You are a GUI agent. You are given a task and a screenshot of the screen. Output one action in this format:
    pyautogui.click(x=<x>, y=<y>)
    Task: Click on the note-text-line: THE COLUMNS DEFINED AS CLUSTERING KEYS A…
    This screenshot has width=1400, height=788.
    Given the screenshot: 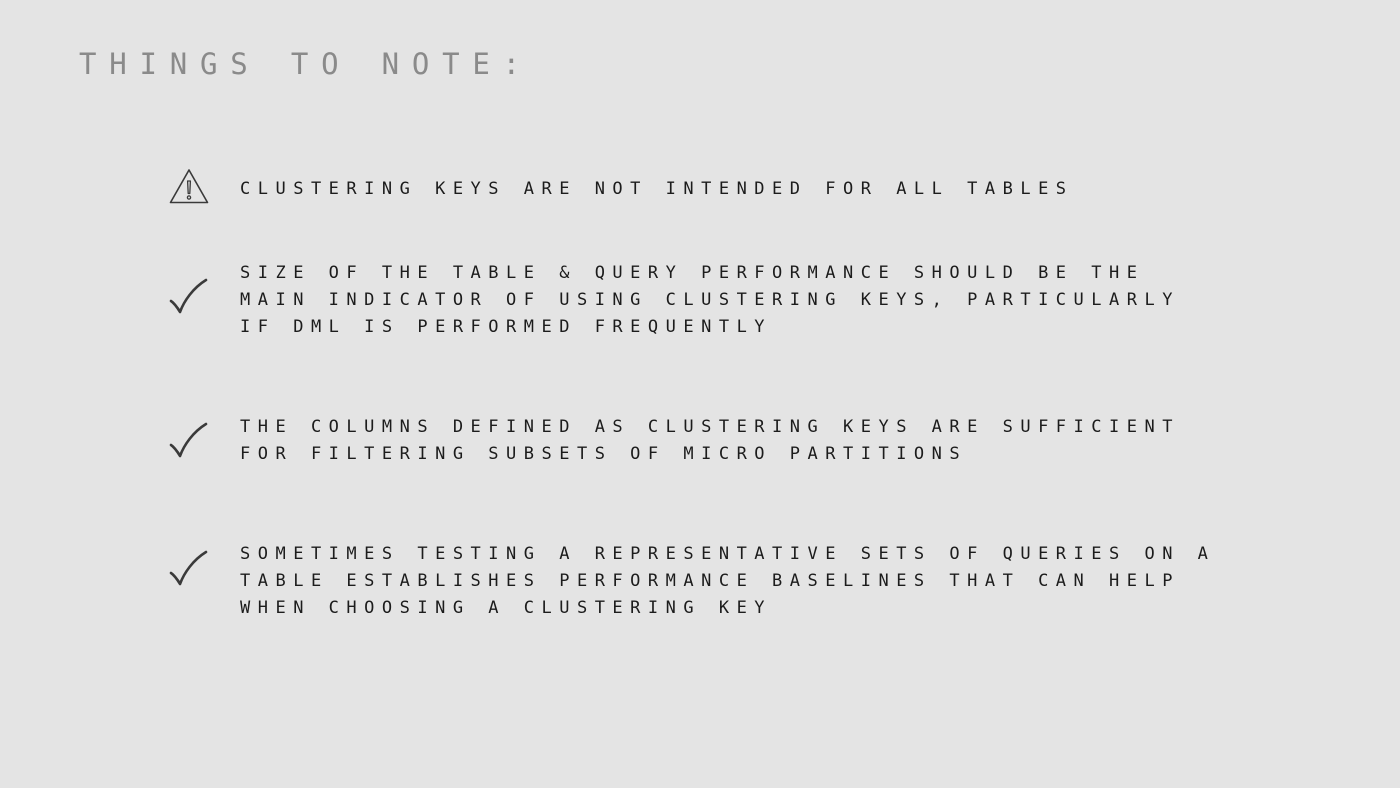 What is the action you would take?
    pyautogui.click(x=710, y=427)
    